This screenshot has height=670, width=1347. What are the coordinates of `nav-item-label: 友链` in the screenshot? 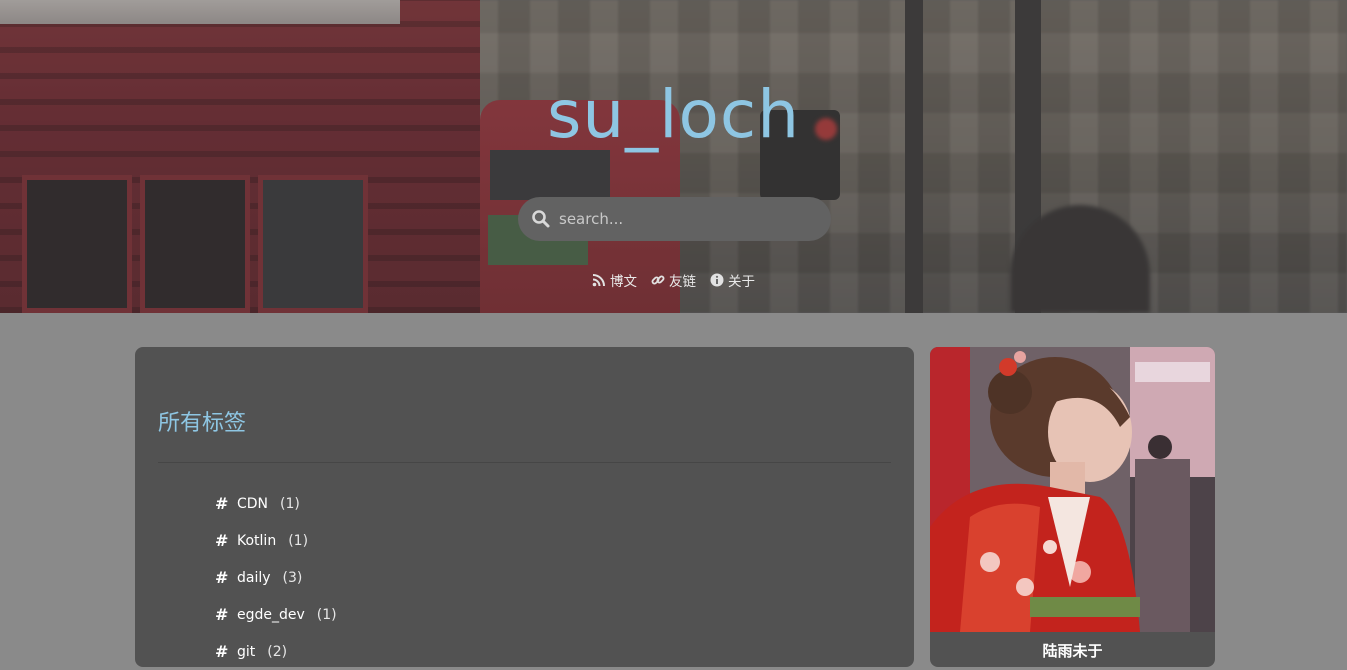 It's located at (682, 282).